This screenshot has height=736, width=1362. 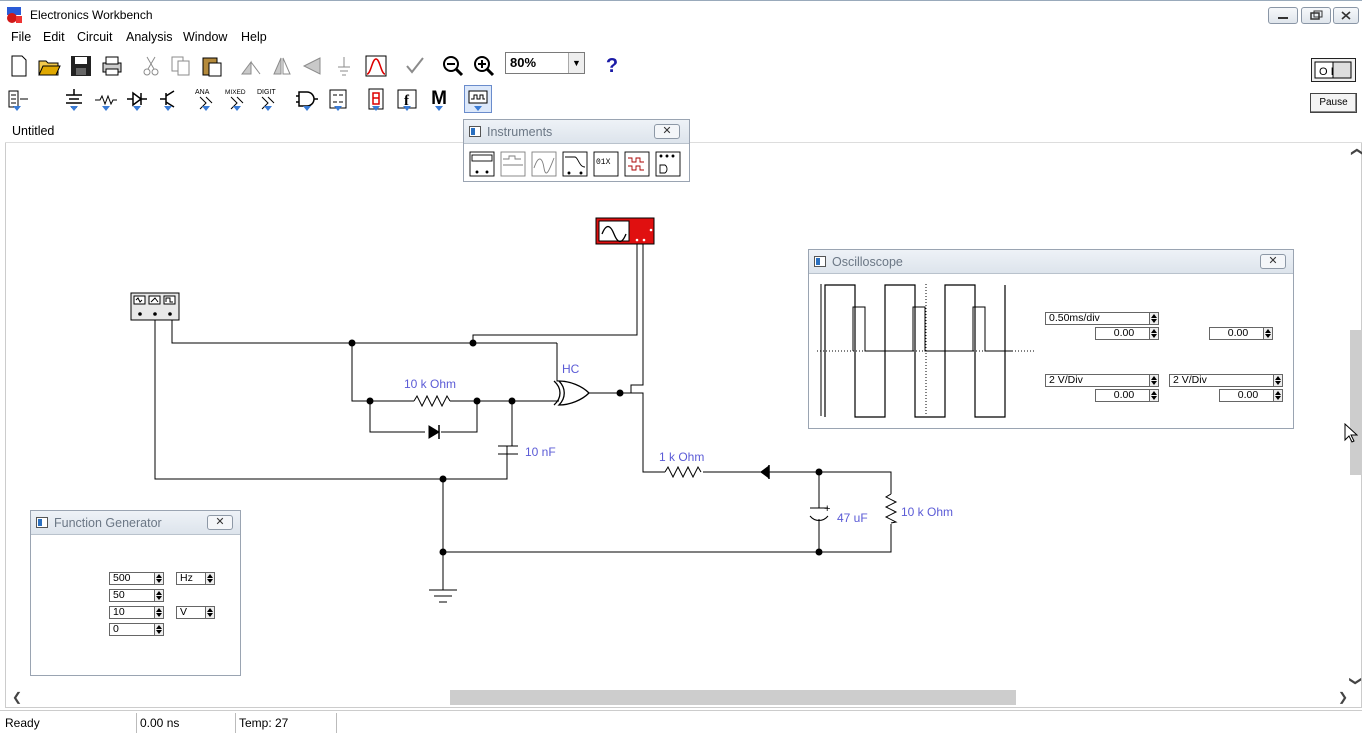 I want to click on oscilloscope-screen, so click(x=926, y=351).